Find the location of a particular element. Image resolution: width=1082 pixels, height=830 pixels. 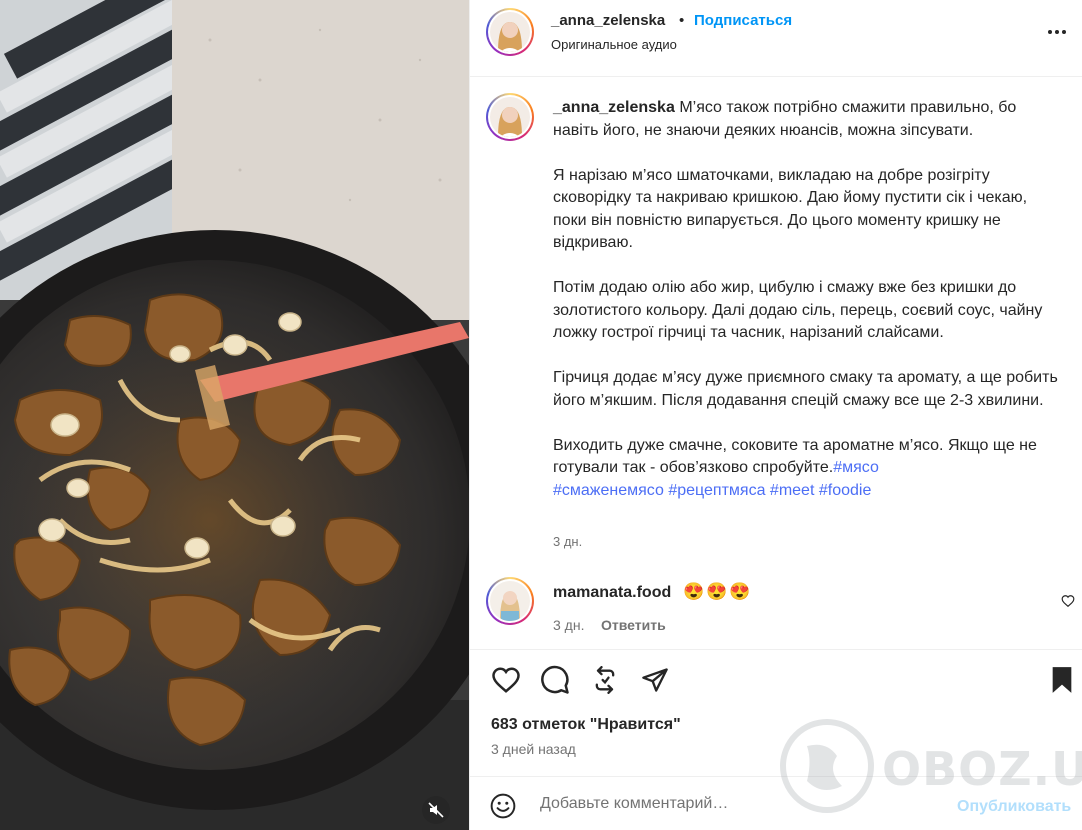

like-button is located at coordinates (506, 680).